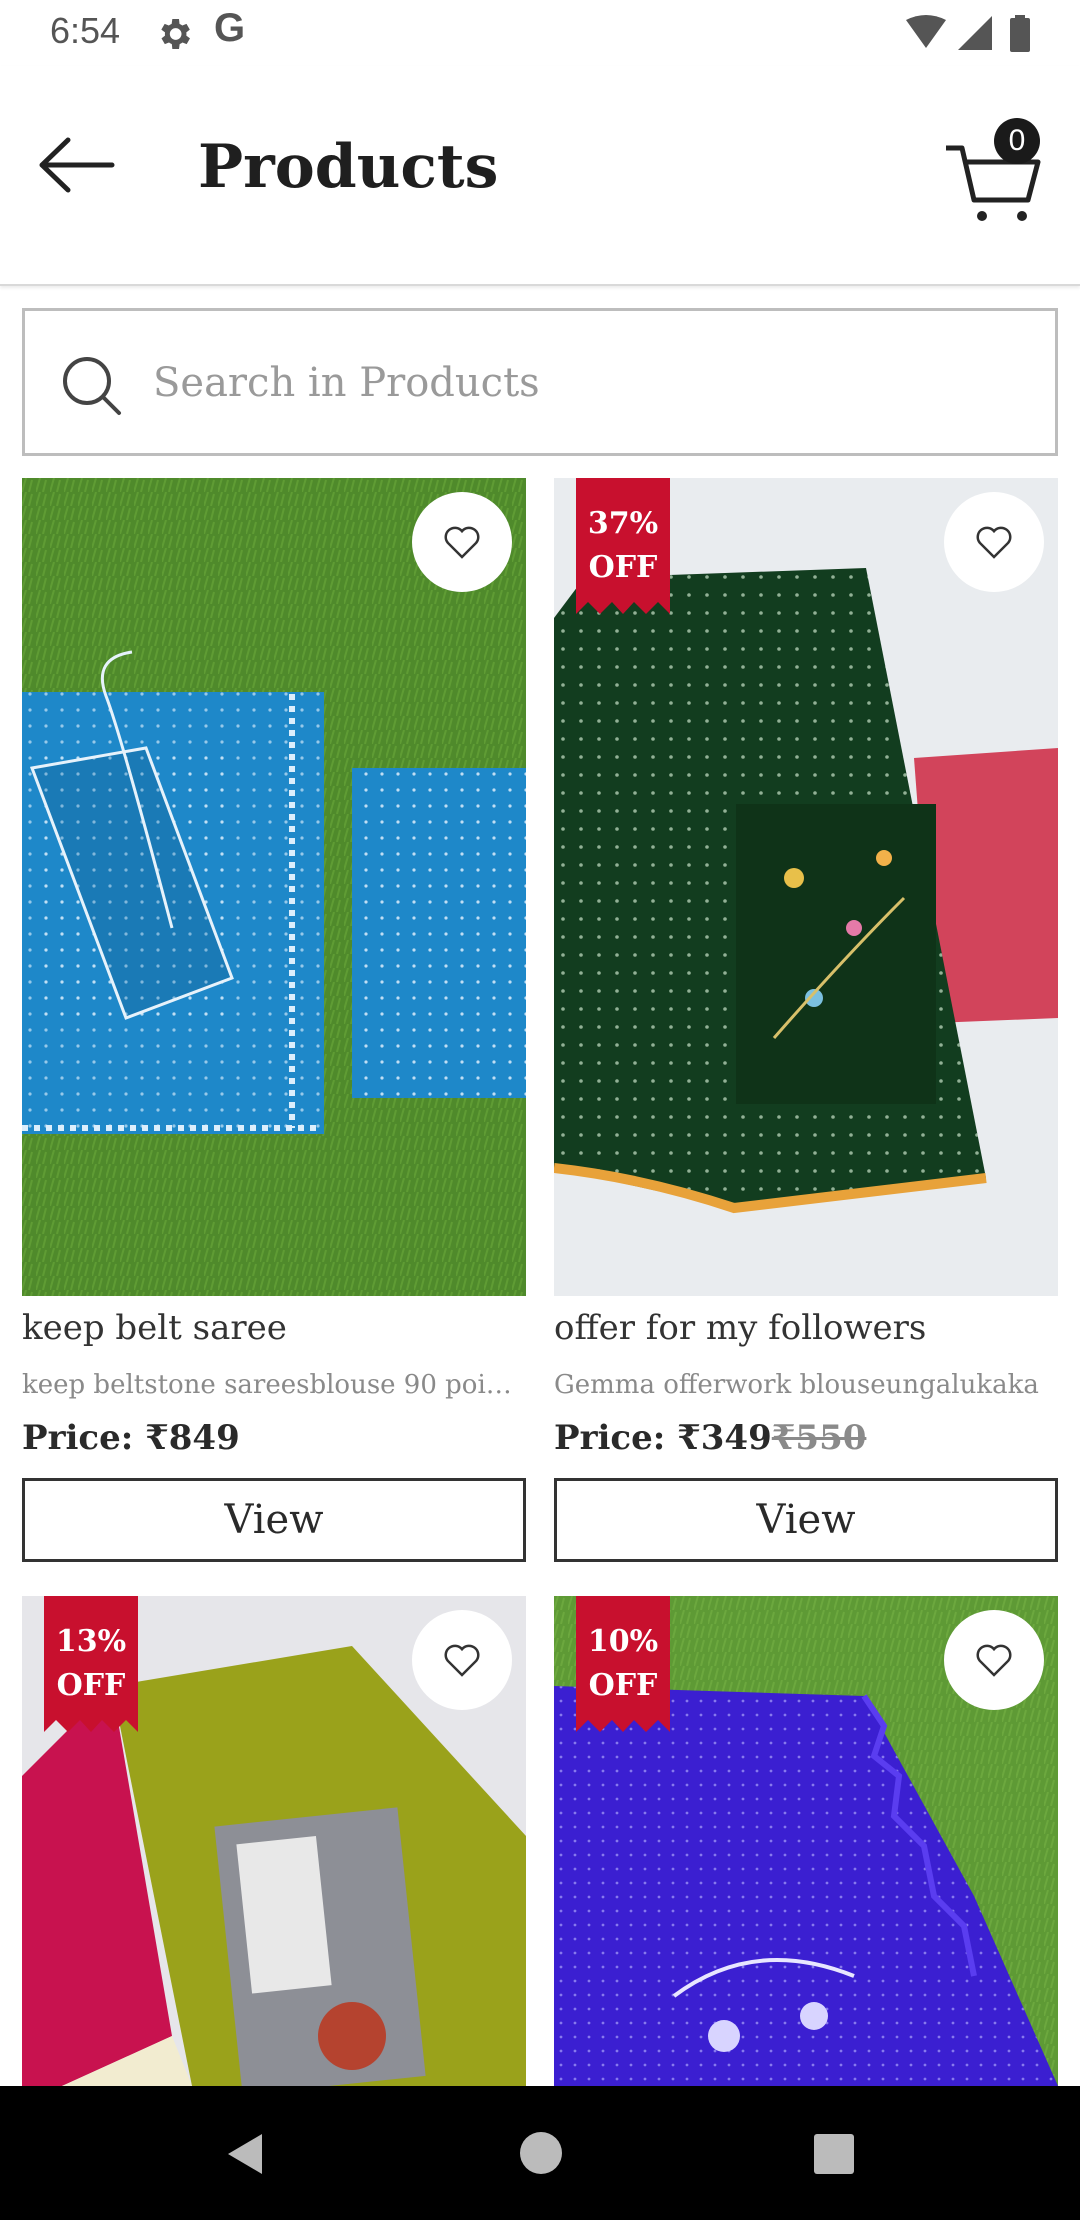 This screenshot has height=2220, width=1080. What do you see at coordinates (91, 1664) in the screenshot?
I see `discount-badge: 13% OFF` at bounding box center [91, 1664].